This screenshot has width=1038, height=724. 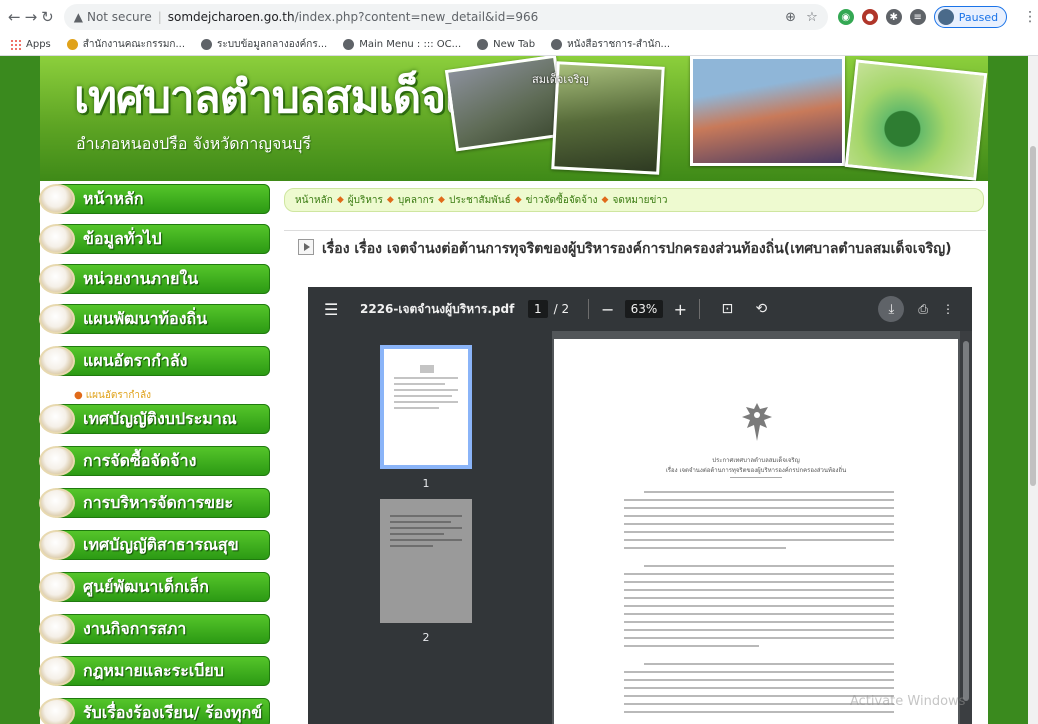 I want to click on sidebar-item-procurement: การจัดซื้อจัดจ้าง, so click(x=154, y=461).